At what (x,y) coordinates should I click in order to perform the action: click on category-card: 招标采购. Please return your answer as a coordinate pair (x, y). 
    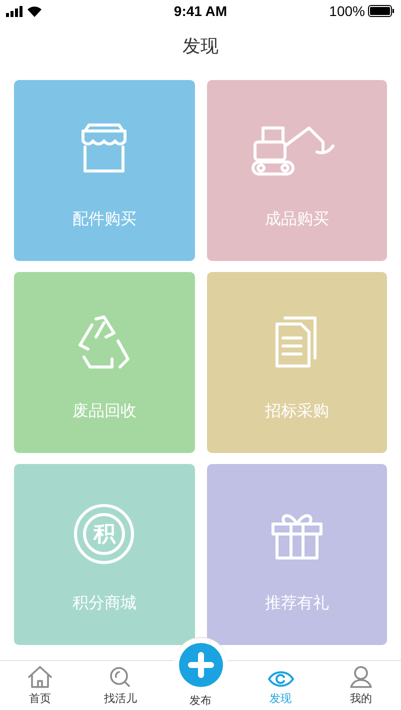
    Looking at the image, I should click on (296, 362).